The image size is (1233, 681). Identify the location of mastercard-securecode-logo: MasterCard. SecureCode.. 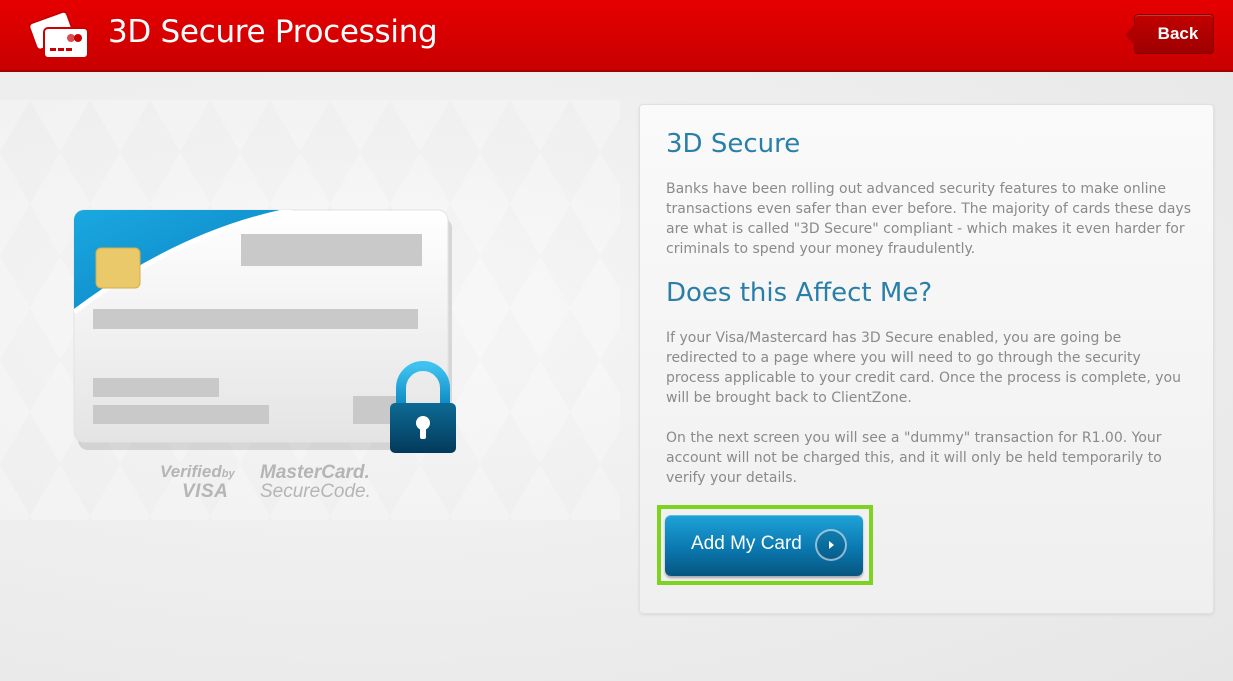
(315, 484).